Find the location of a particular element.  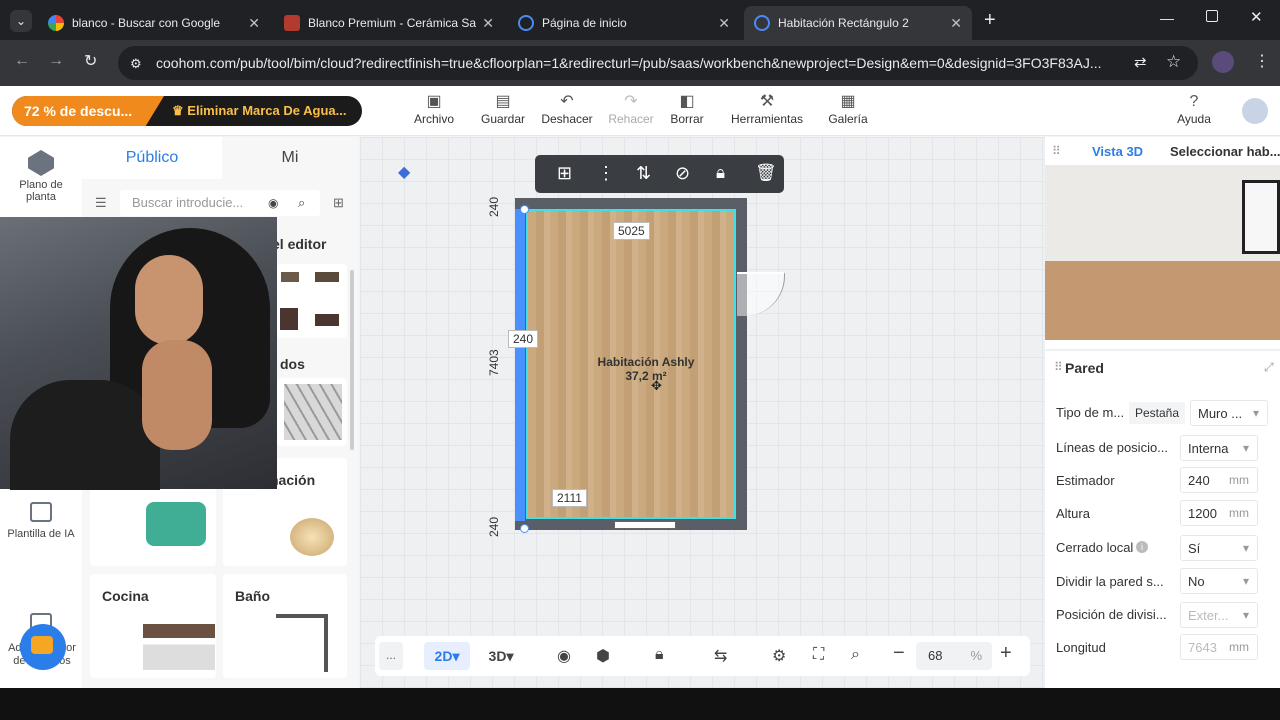

split-position-select: Exter... ▾ is located at coordinates (1219, 615).